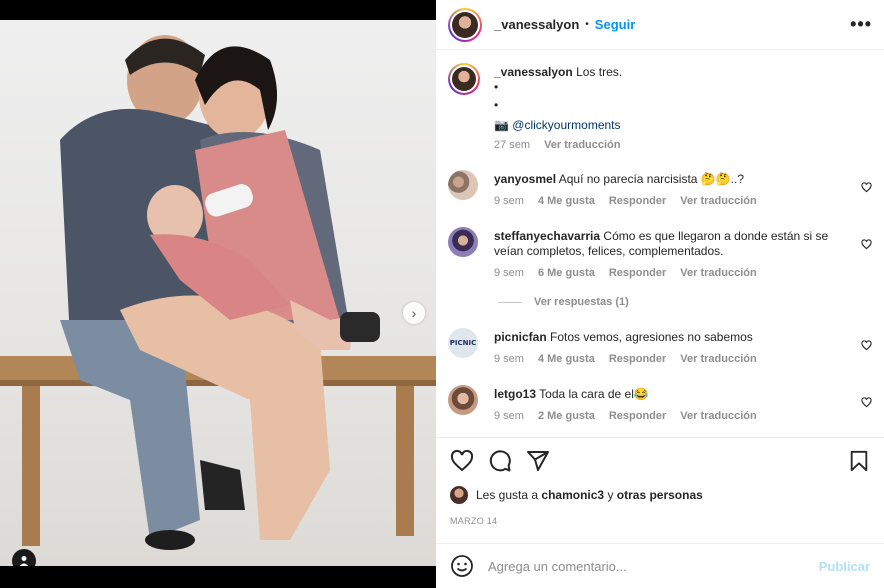 This screenshot has width=884, height=588. I want to click on comment-composer: Publicar, so click(660, 565).